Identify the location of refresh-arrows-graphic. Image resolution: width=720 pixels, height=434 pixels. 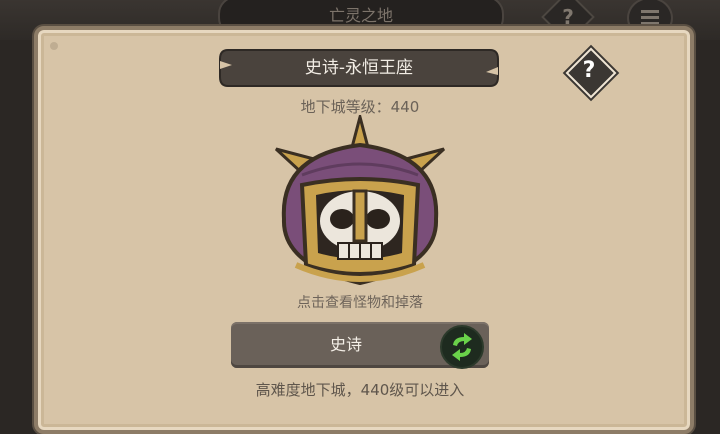
(462, 347).